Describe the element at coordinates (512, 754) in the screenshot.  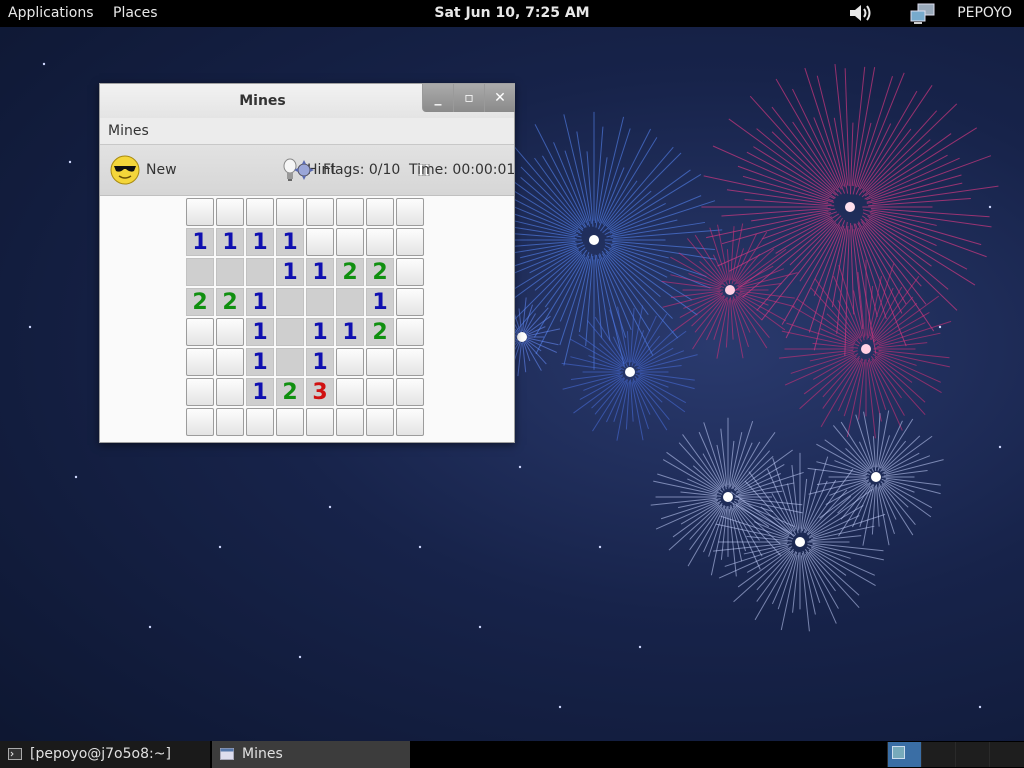
I see `taskbar: [pepoyo@j7o5o8:~] Mines` at that location.